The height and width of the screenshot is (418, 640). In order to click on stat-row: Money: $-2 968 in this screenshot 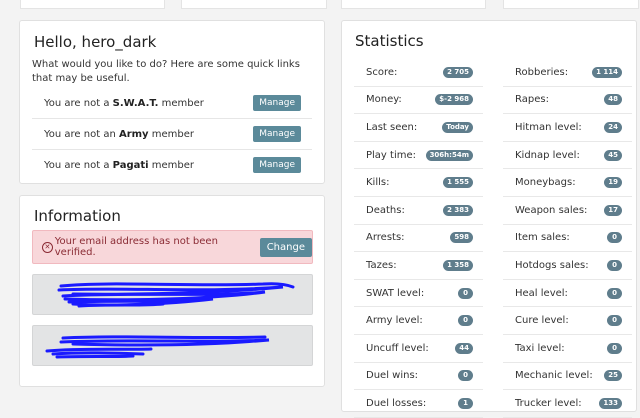, I will do `click(418, 101)`.